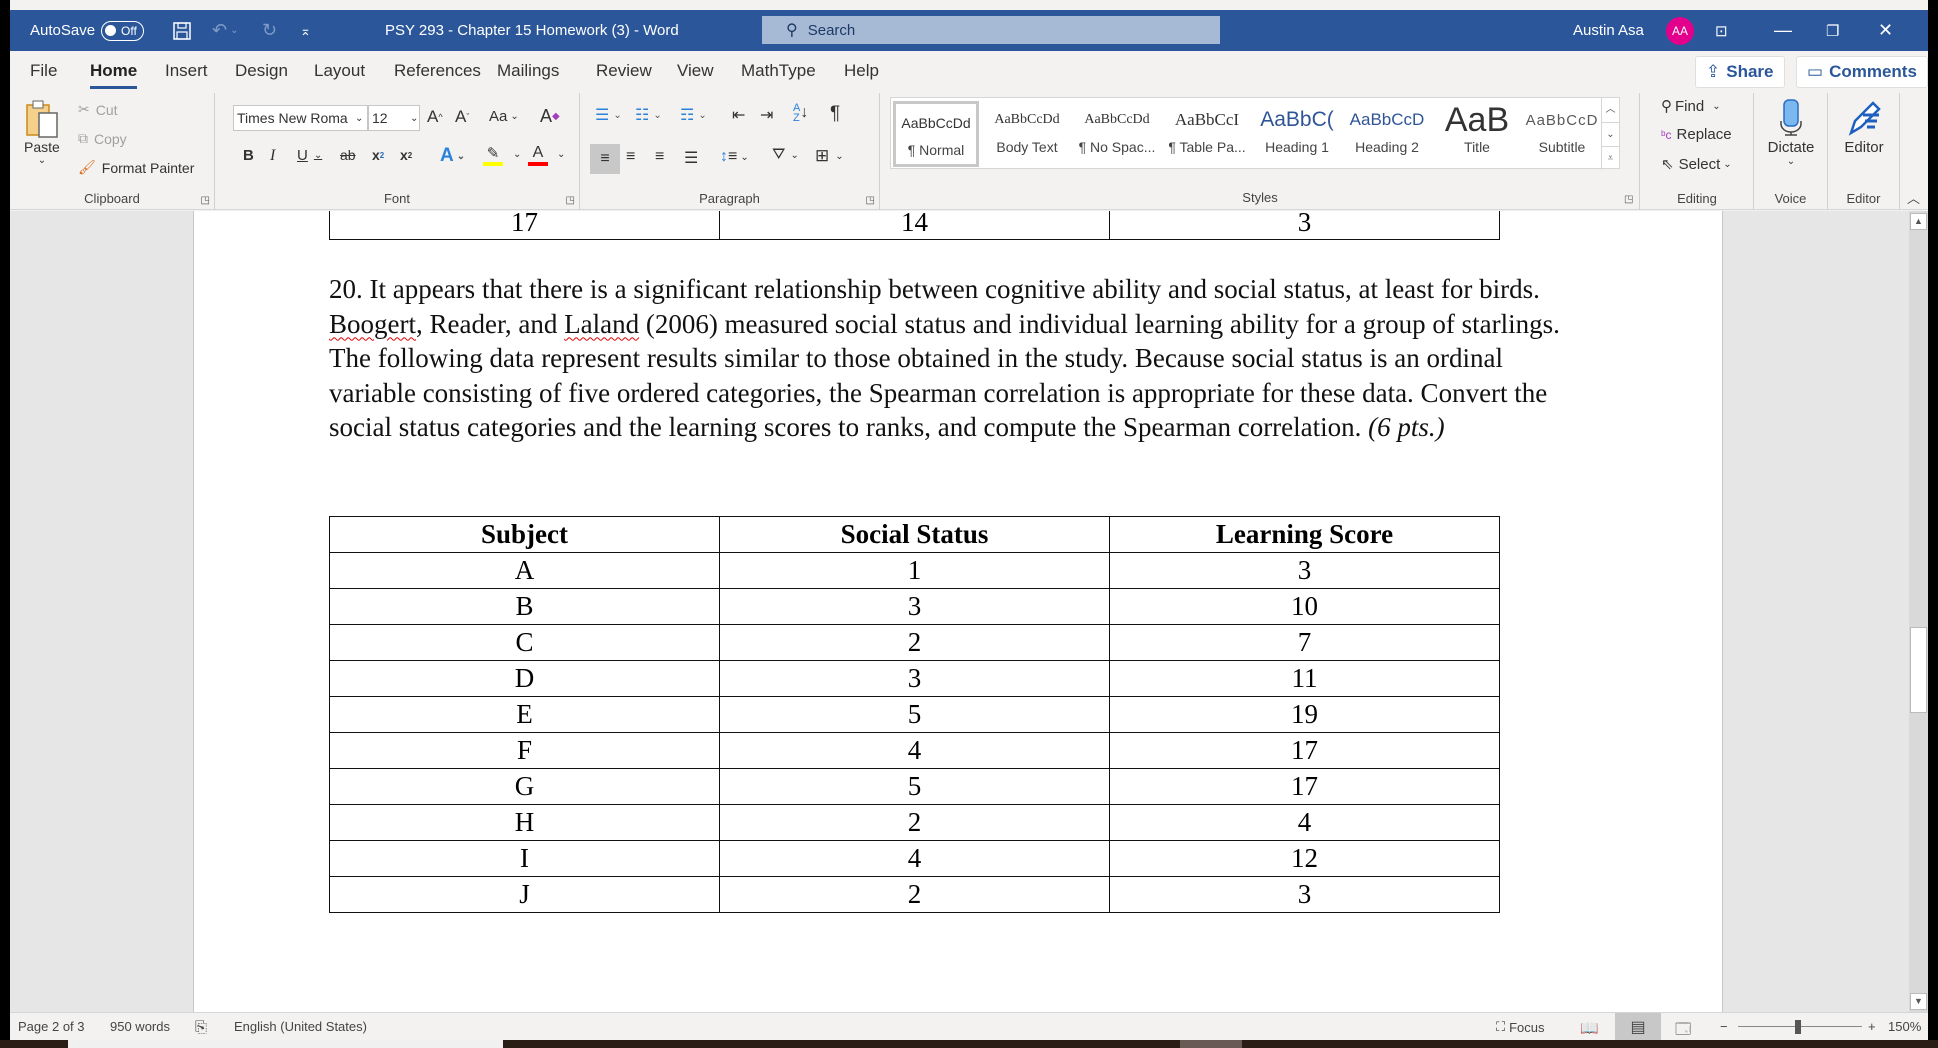 This screenshot has height=1048, width=1938. Describe the element at coordinates (248, 155) in the screenshot. I see `bold-button: B` at that location.